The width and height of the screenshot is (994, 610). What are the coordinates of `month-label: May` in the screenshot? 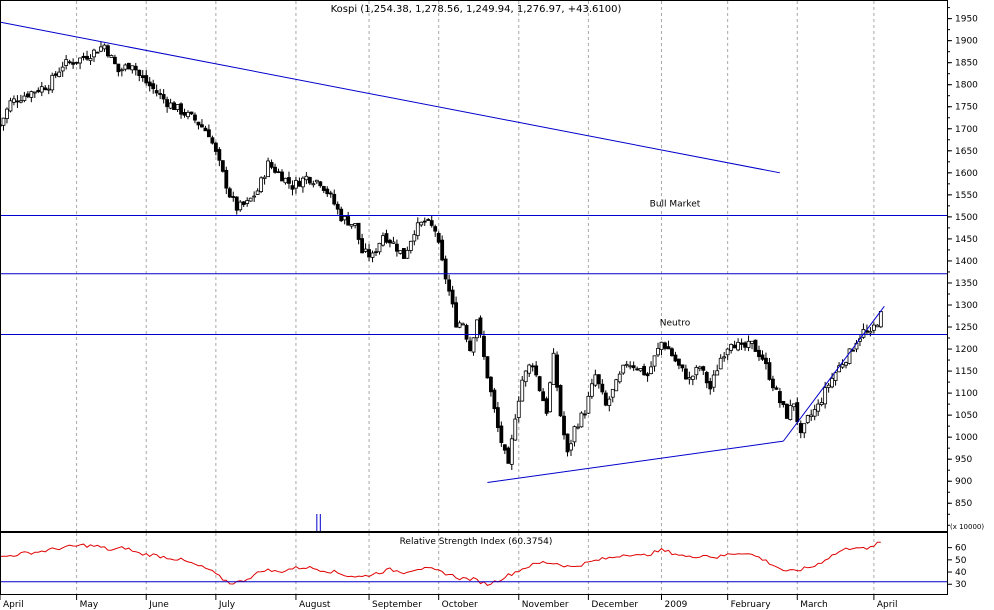 It's located at (89, 605).